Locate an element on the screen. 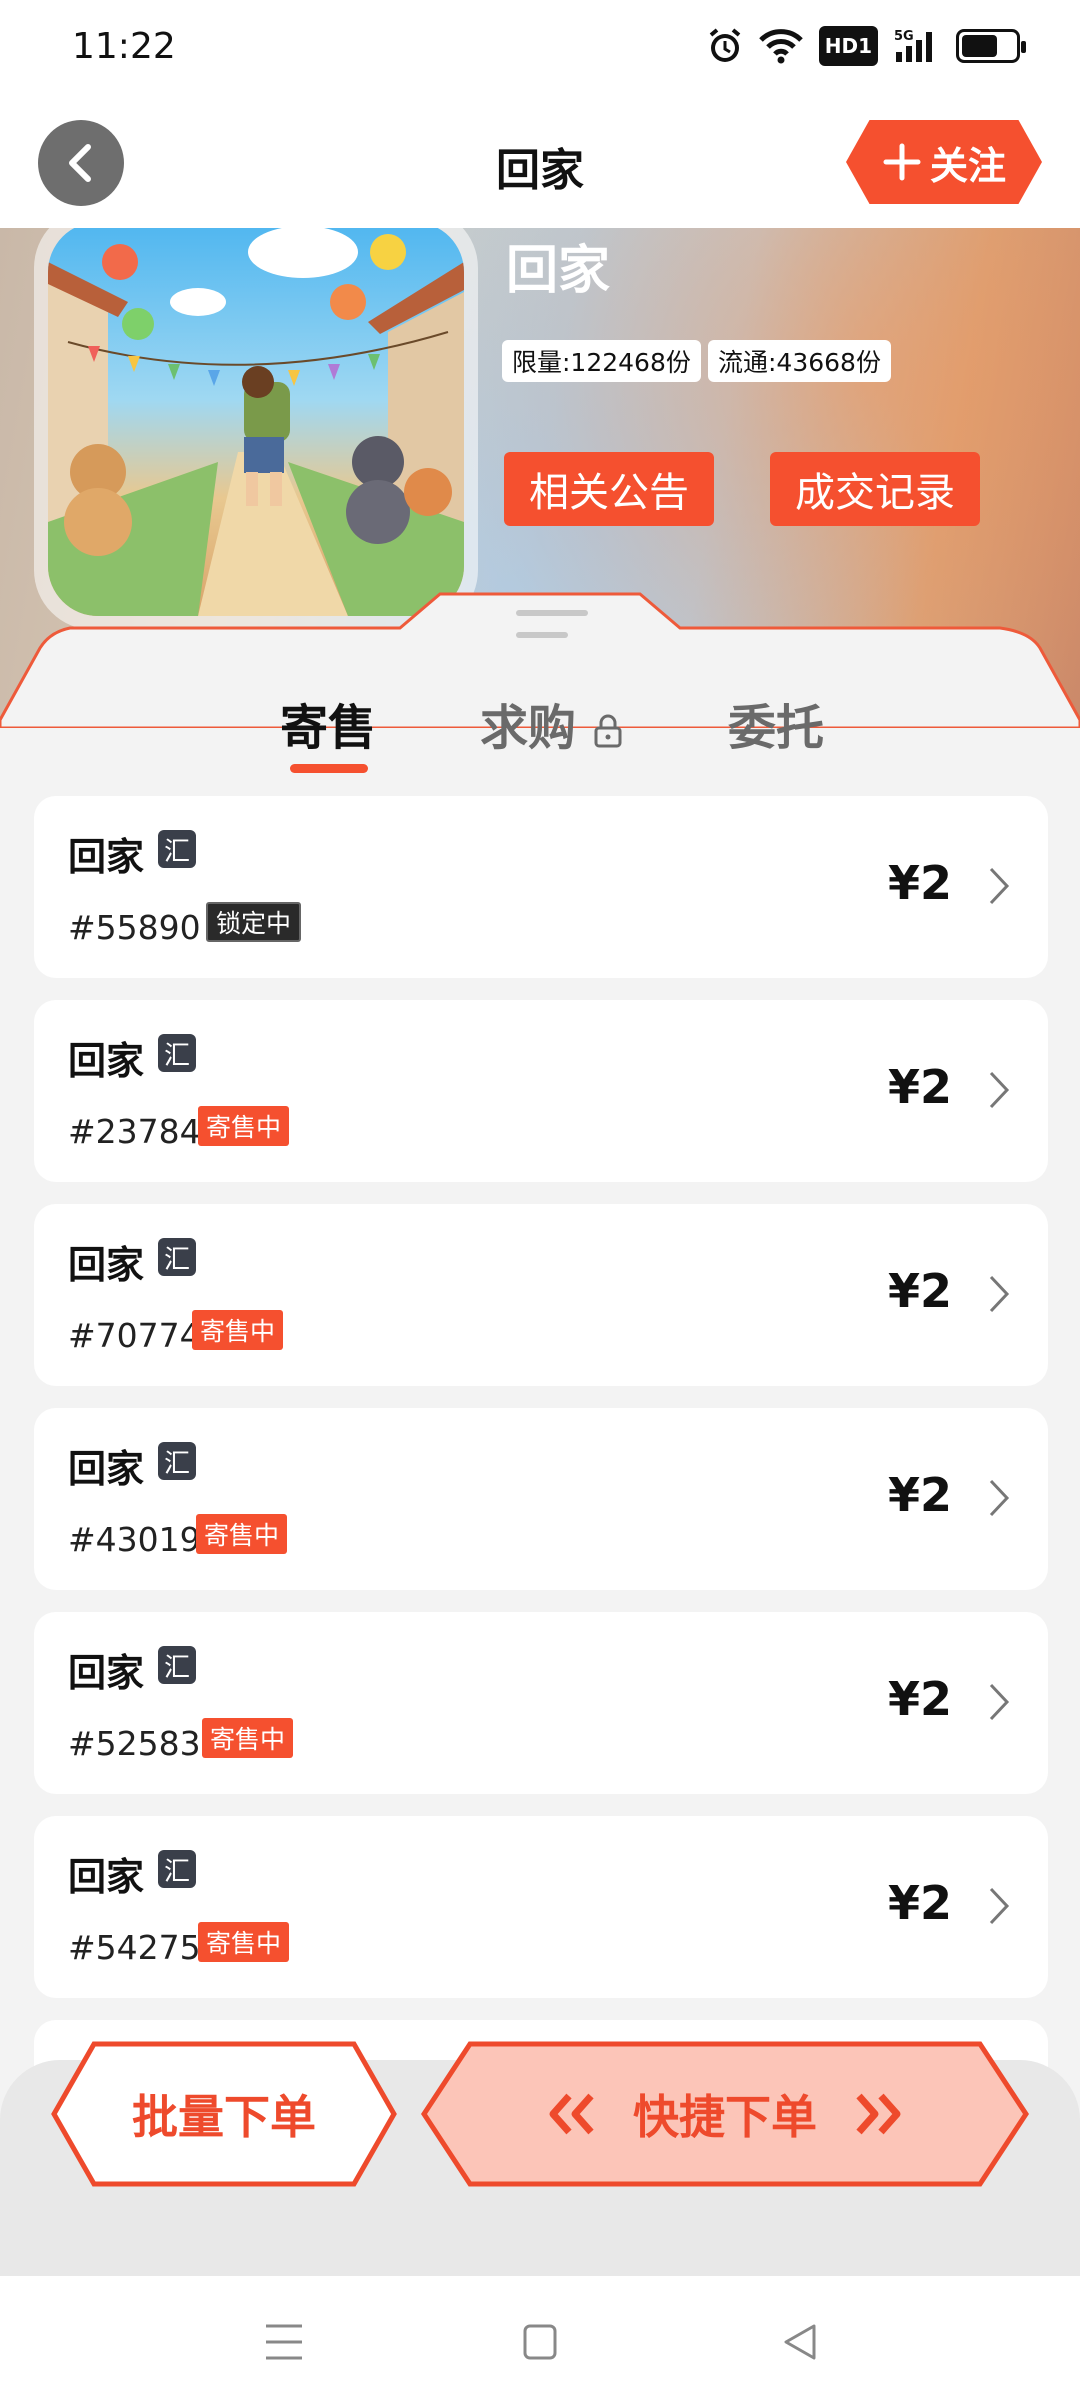  plus-icon is located at coordinates (902, 162).